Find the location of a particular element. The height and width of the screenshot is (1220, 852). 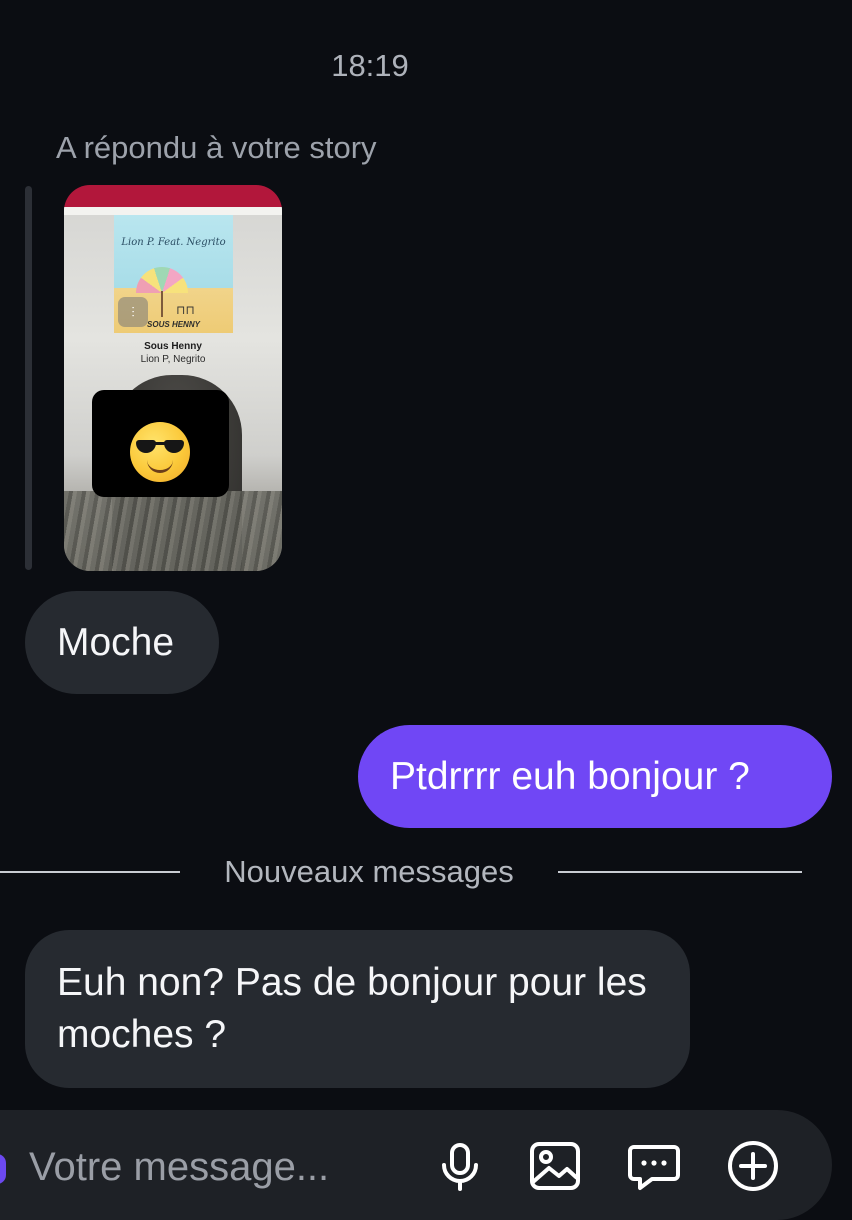

message-bubble-outgoing: Ptdrrrr euh bonjour ? is located at coordinates (595, 776).